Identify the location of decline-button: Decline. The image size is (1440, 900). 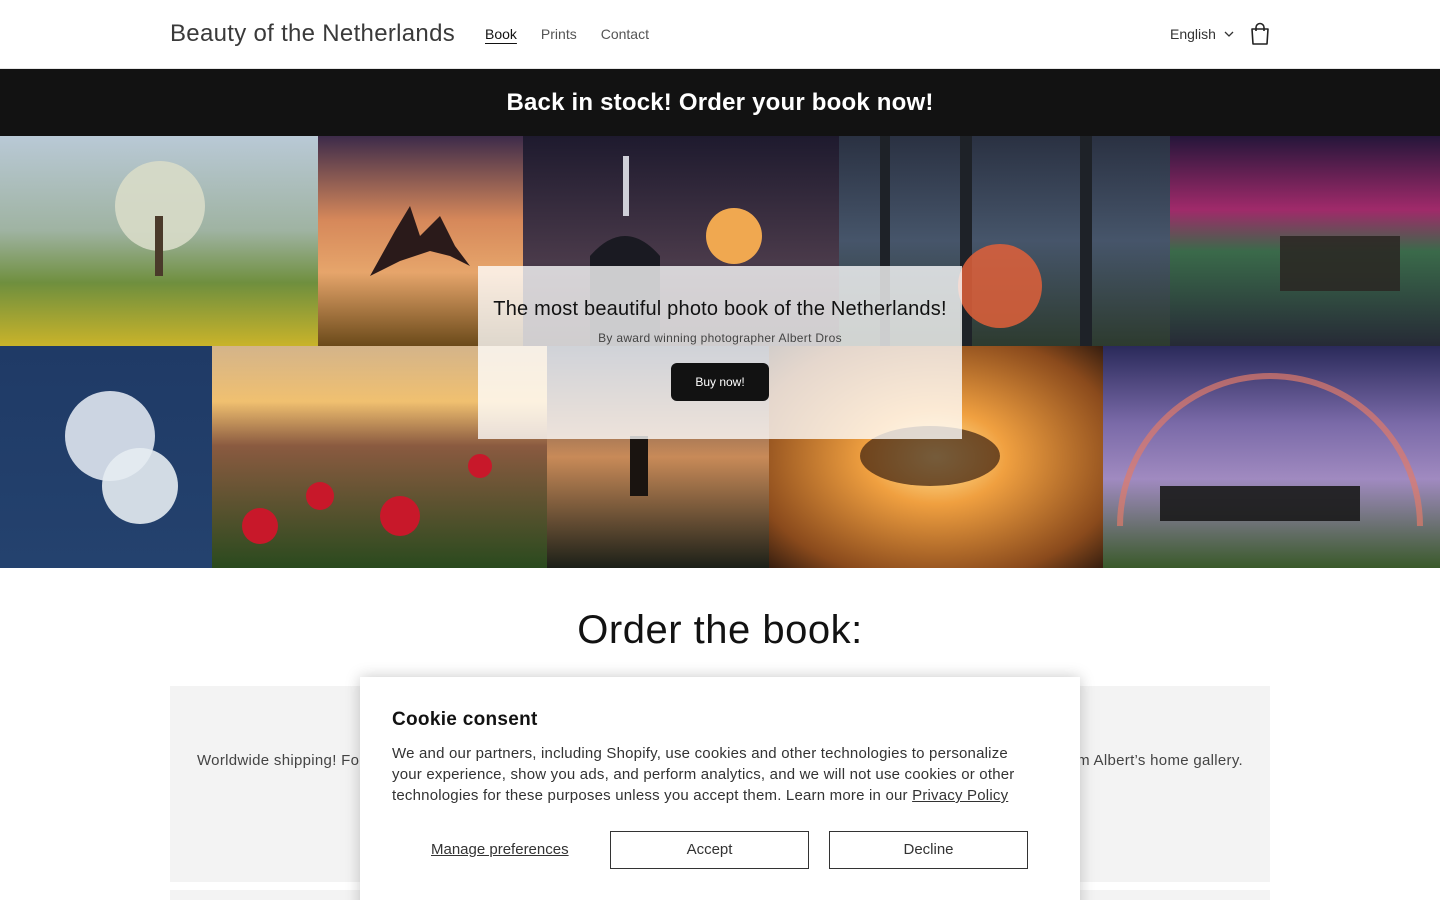
(928, 850).